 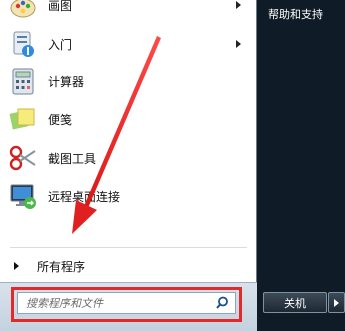 What do you see at coordinates (23, 9) in the screenshot?
I see `paint-icon` at bounding box center [23, 9].